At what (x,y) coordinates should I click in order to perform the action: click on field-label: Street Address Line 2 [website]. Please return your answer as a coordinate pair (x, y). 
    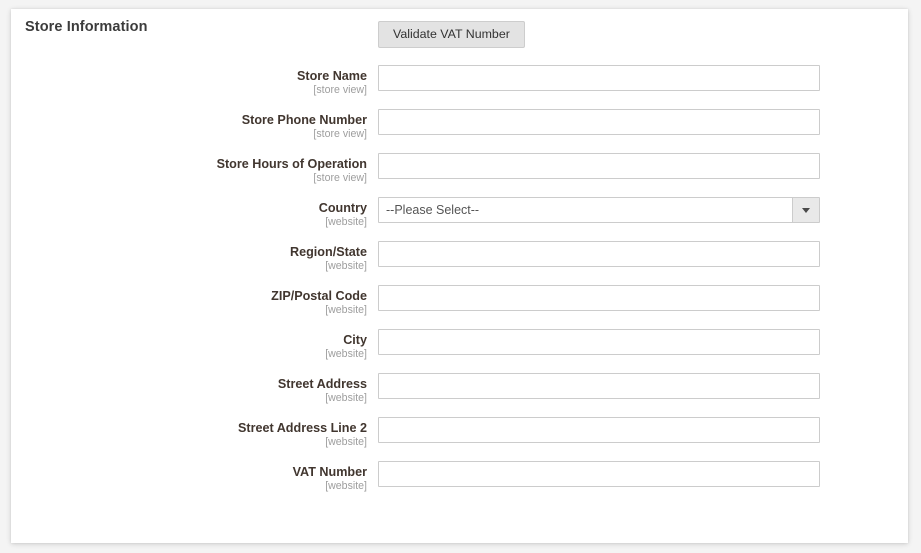
    Looking at the image, I should click on (189, 435).